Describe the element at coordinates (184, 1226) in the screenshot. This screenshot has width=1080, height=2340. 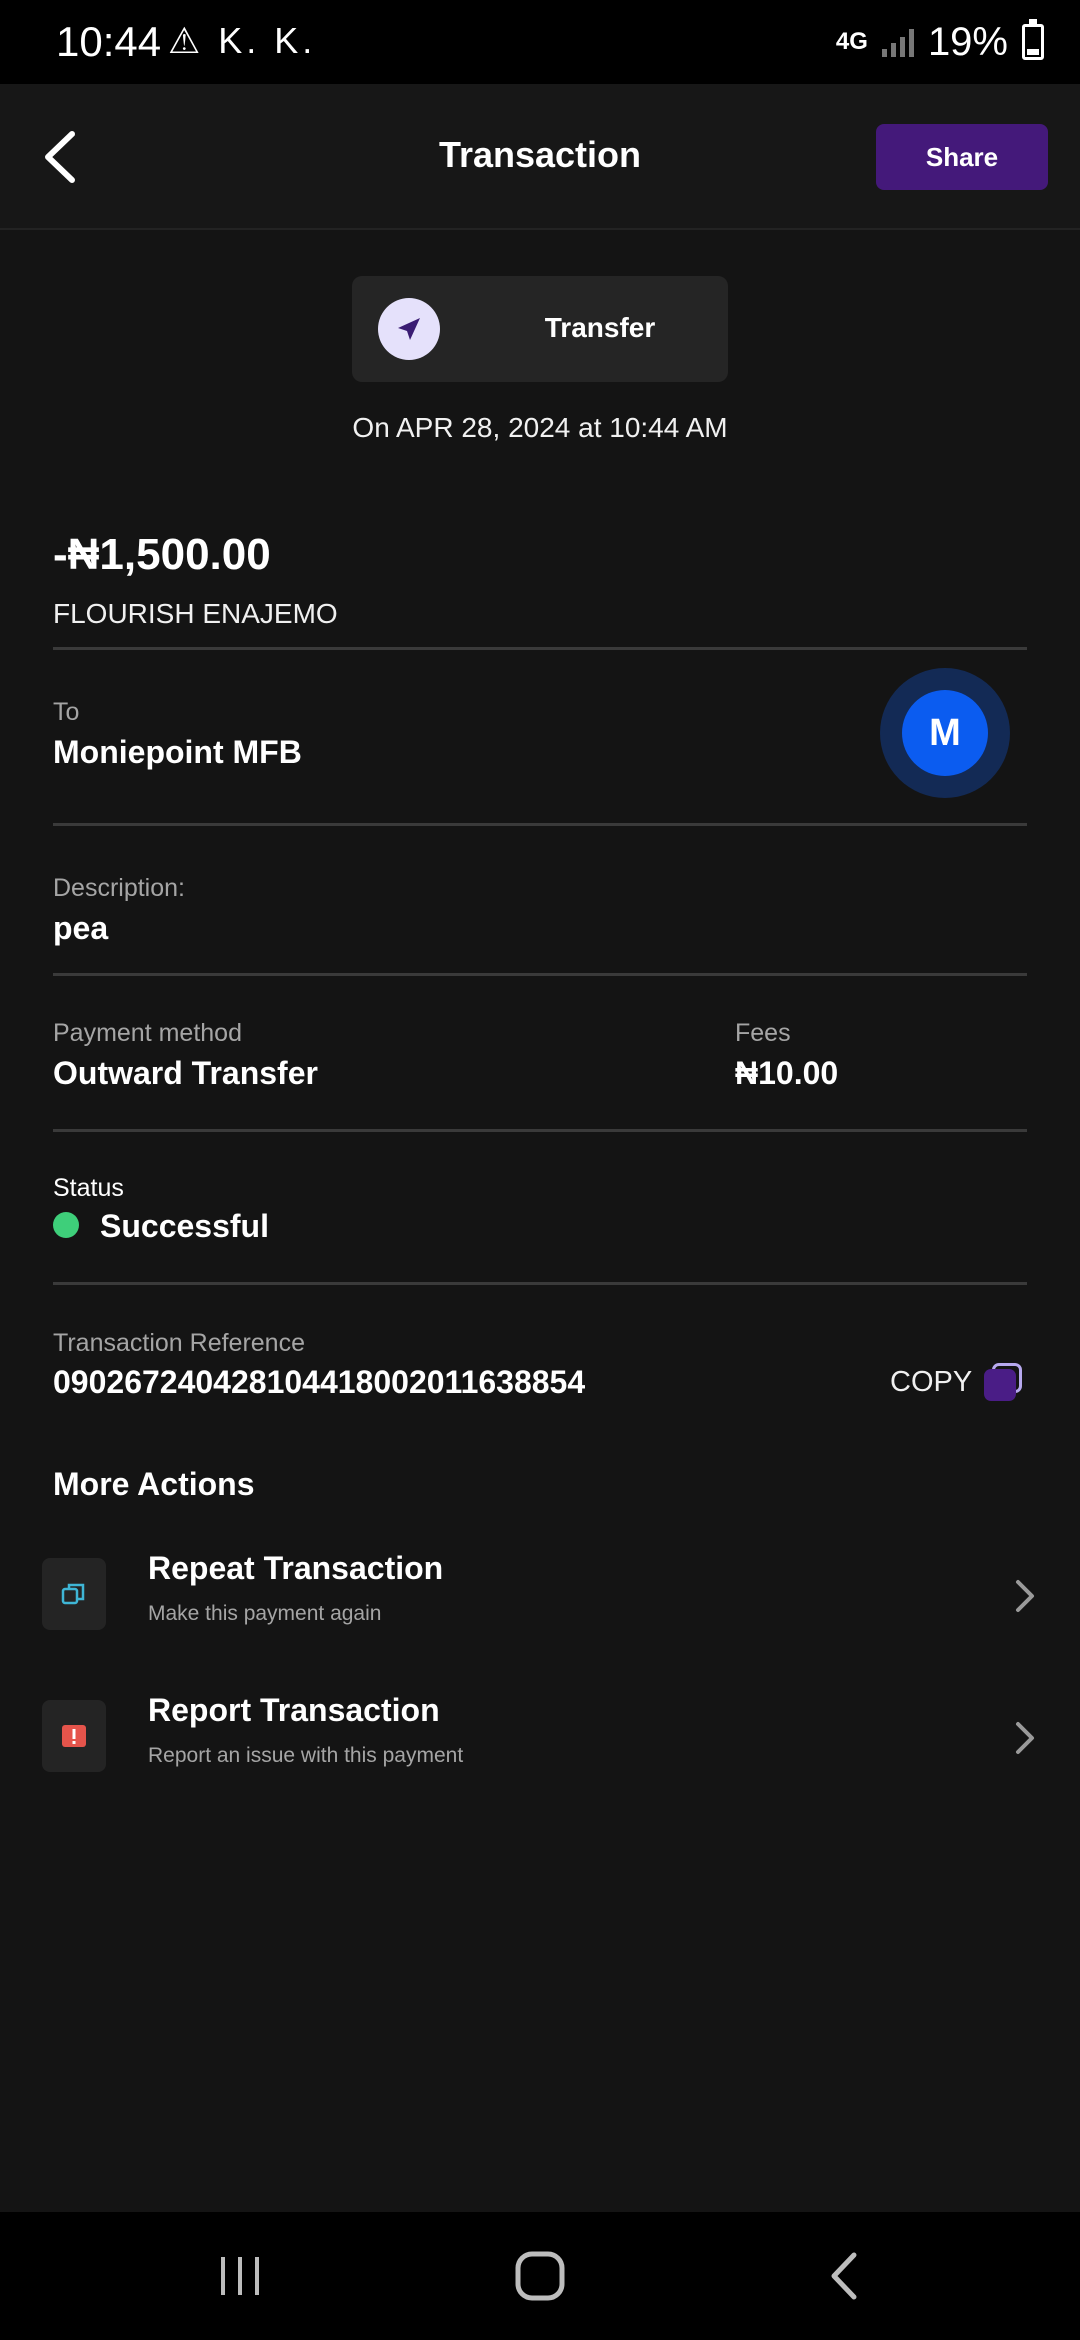
I see `status-value: Successful` at that location.